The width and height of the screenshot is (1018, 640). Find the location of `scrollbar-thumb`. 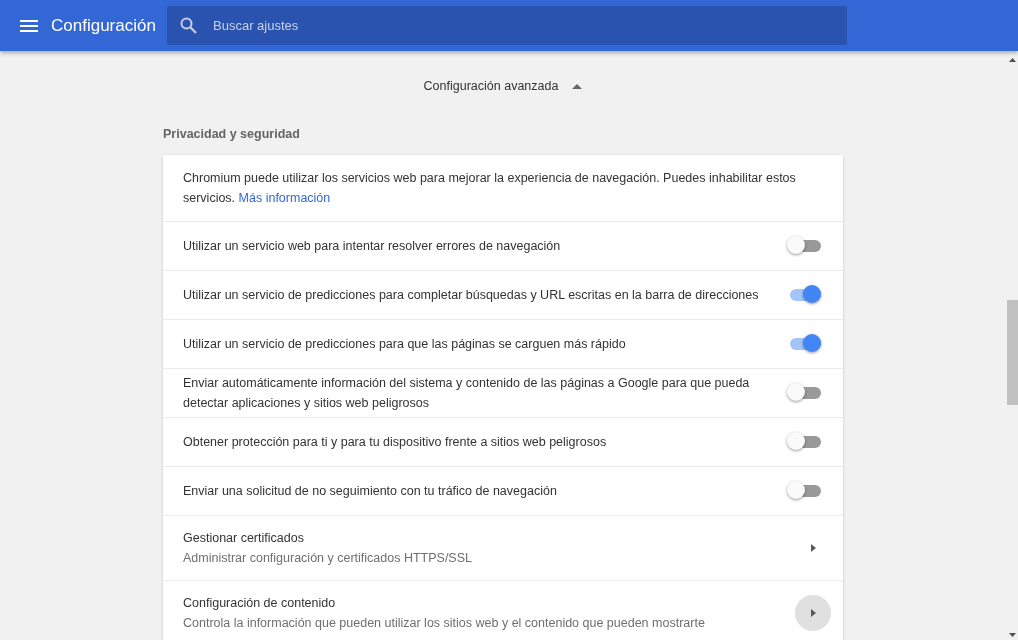

scrollbar-thumb is located at coordinates (1012, 352).